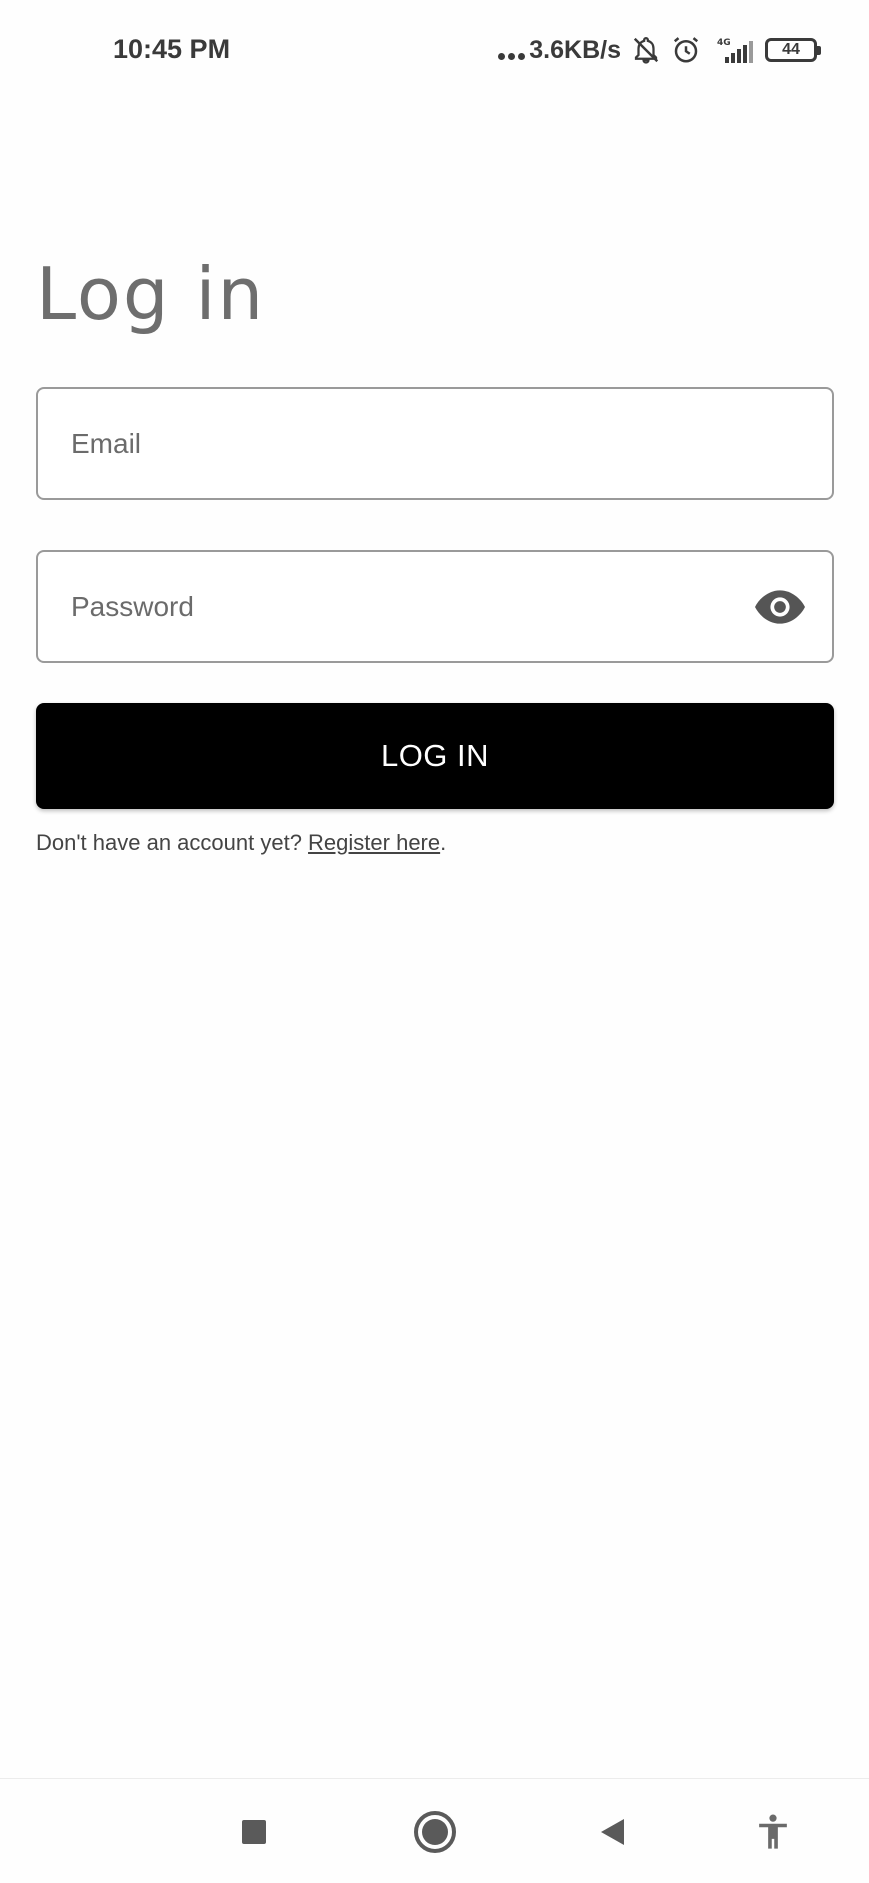  Describe the element at coordinates (374, 842) in the screenshot. I see `register-link: Register here` at that location.